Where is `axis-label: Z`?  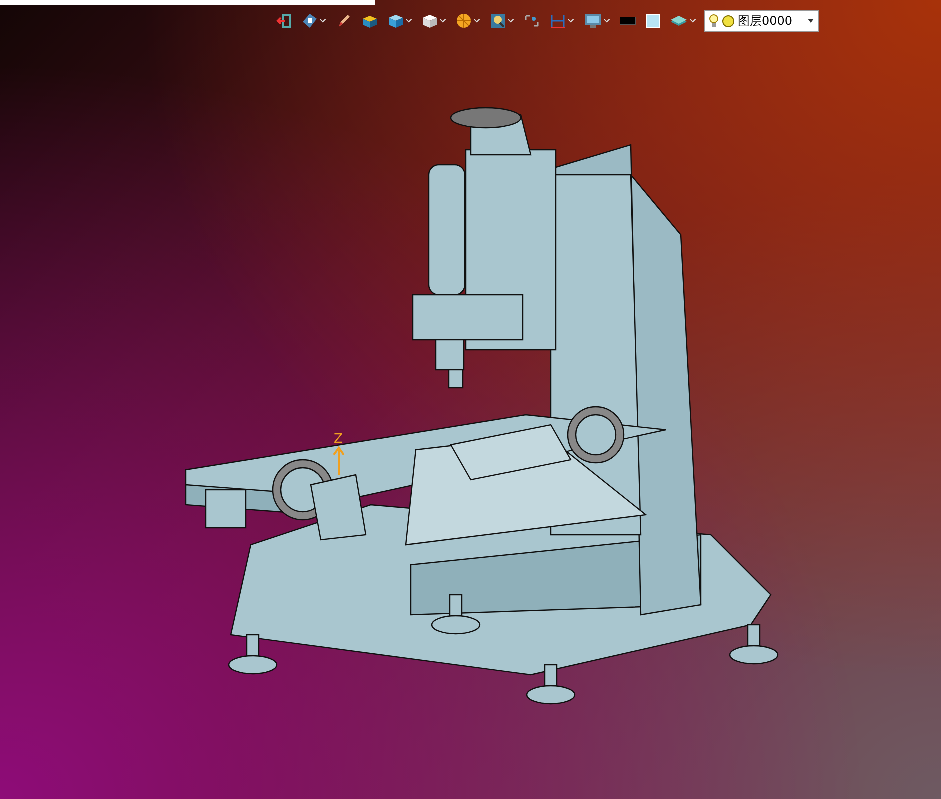 axis-label: Z is located at coordinates (338, 439).